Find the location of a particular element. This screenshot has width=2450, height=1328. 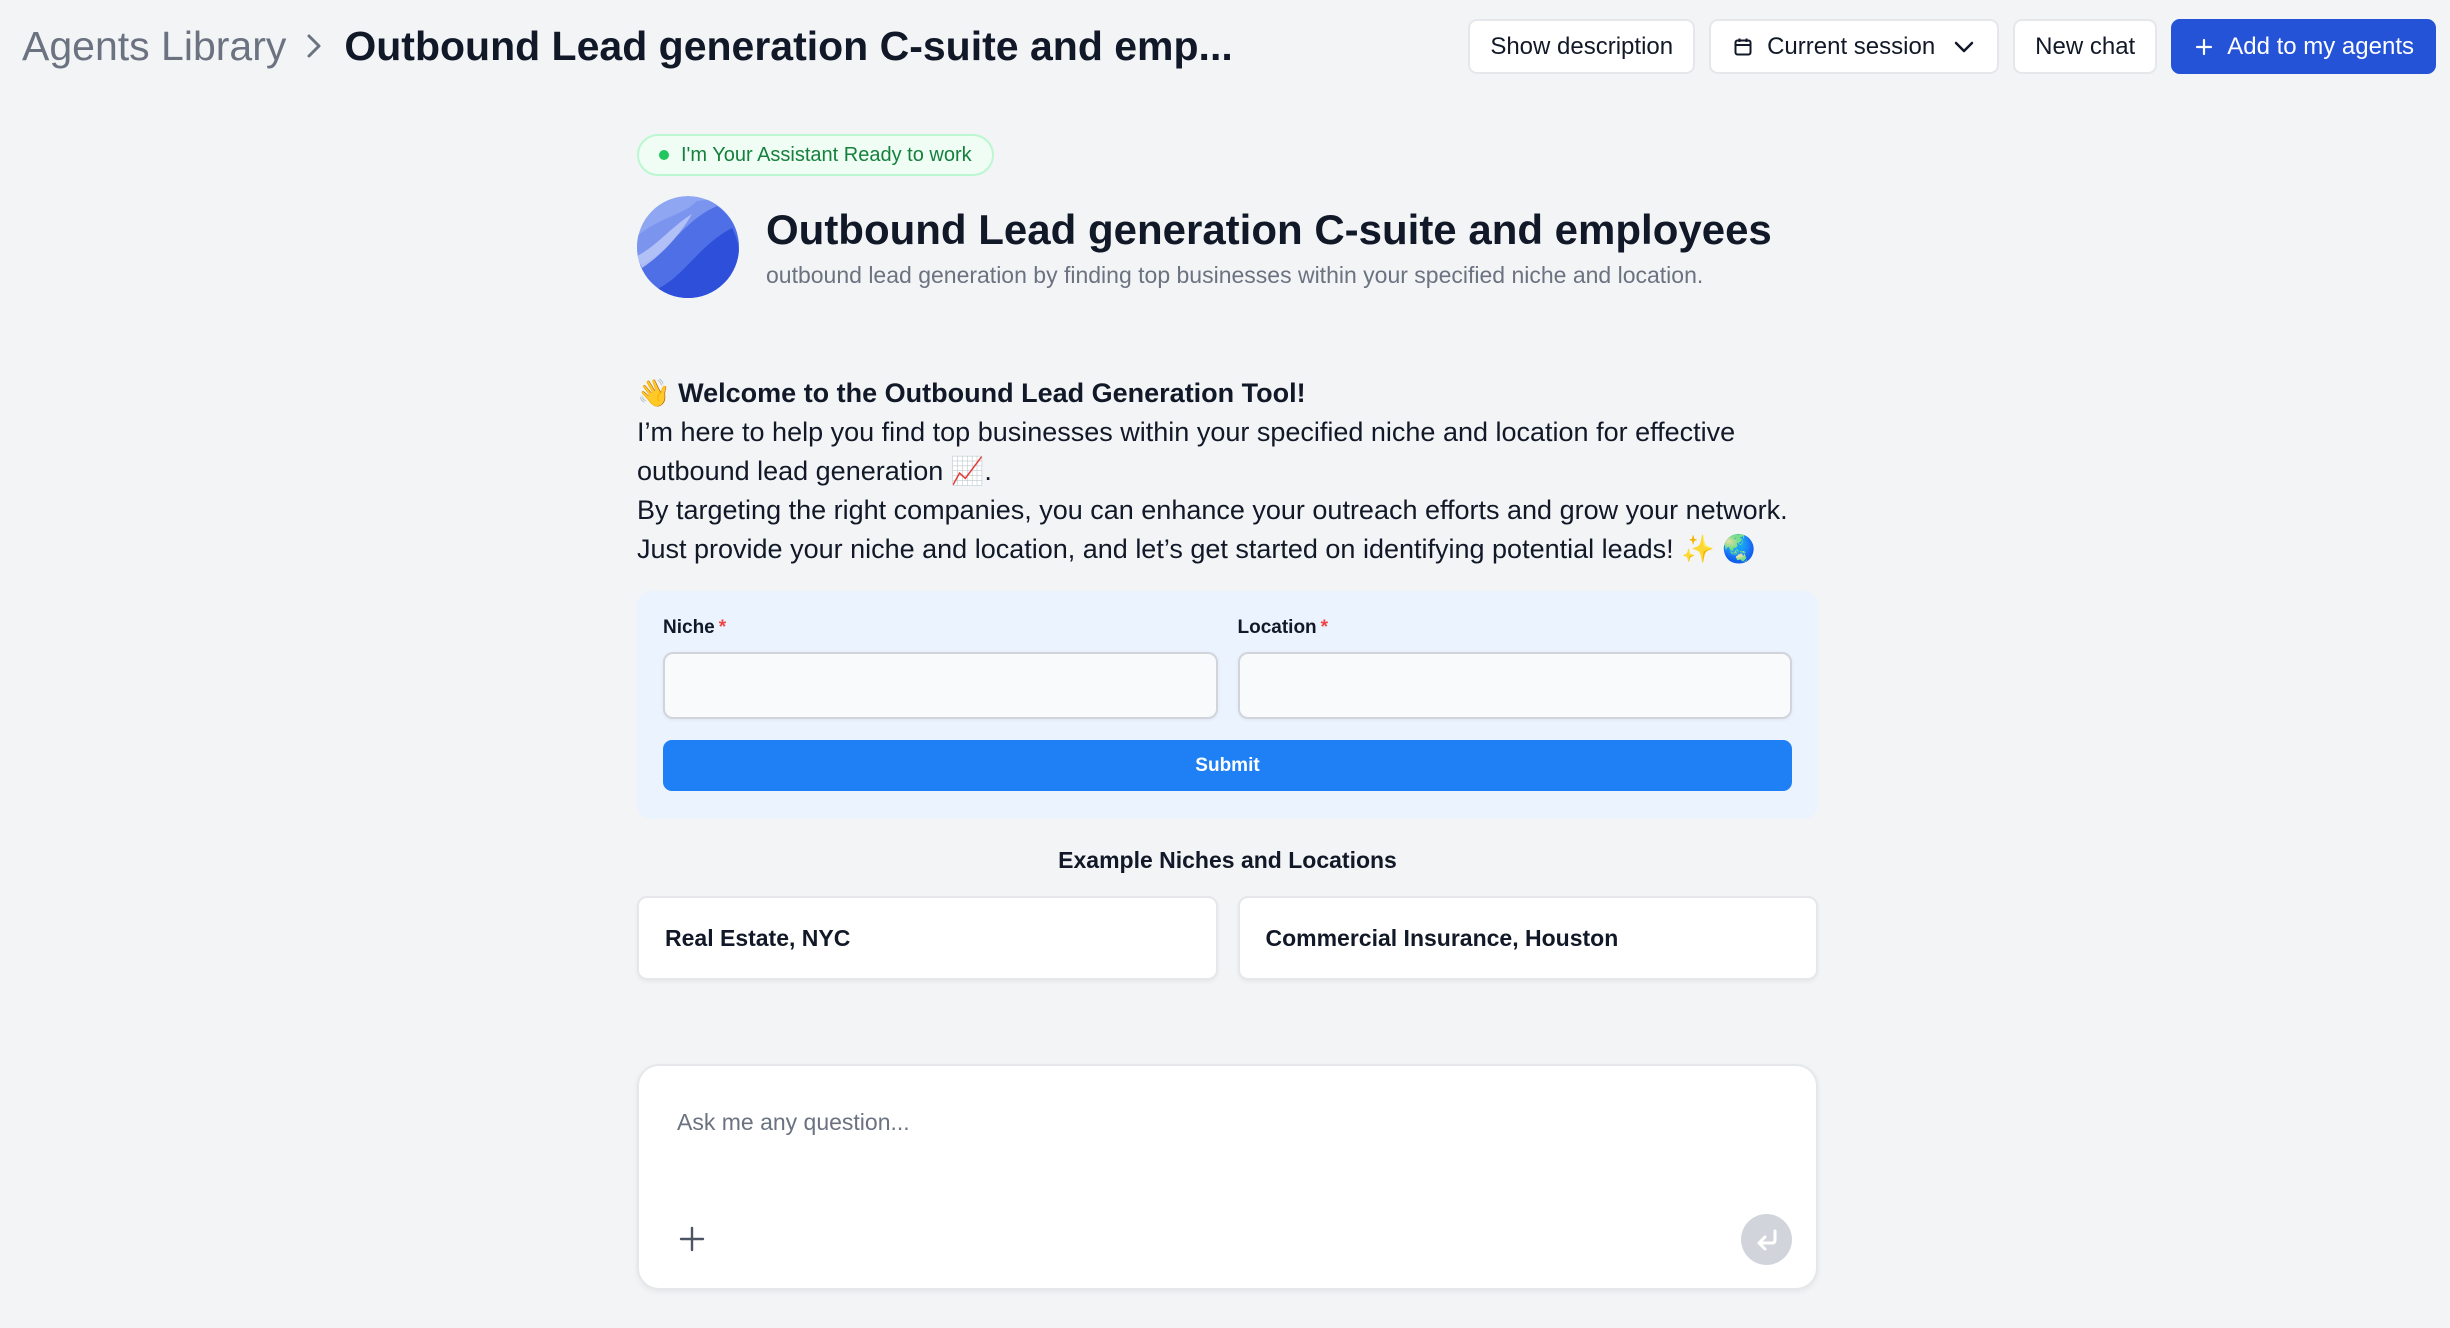

status-dot-icon is located at coordinates (664, 155).